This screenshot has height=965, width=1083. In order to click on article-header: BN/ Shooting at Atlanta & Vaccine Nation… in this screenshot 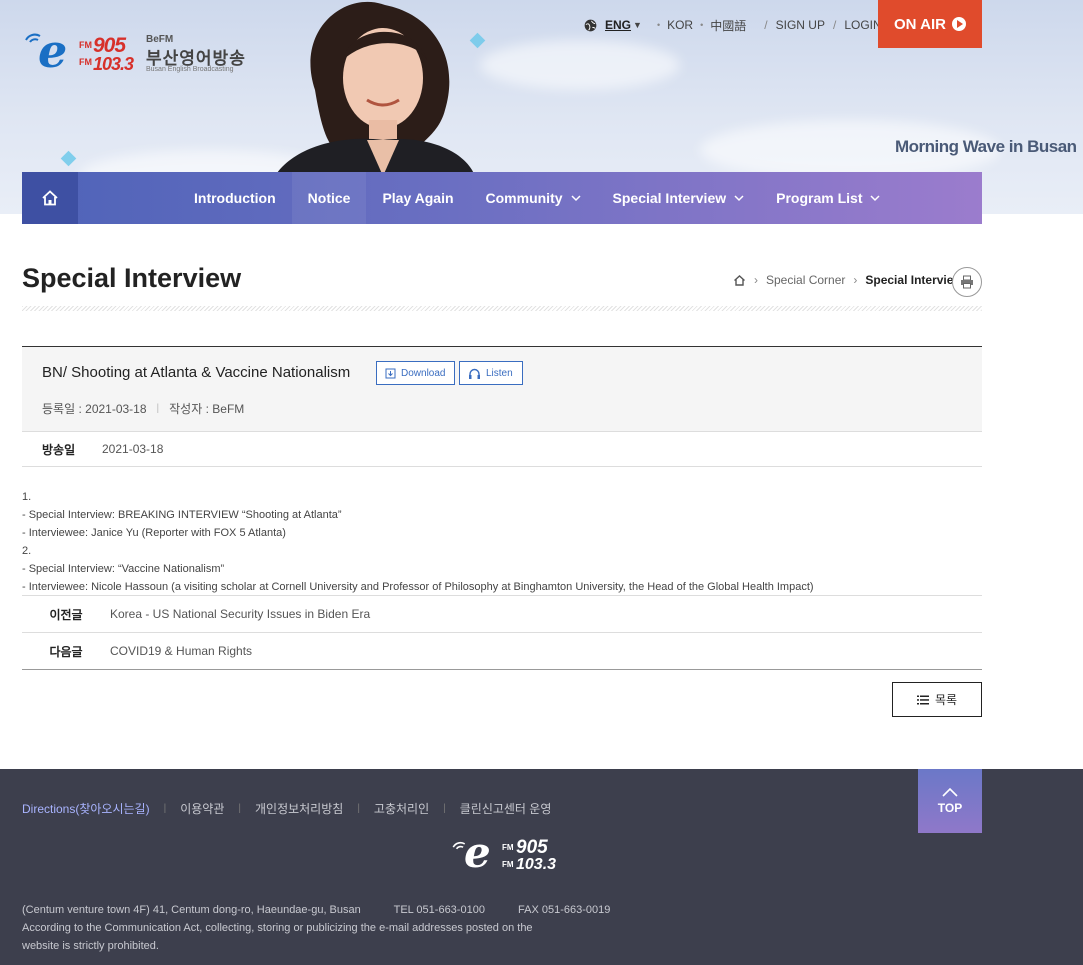, I will do `click(502, 389)`.